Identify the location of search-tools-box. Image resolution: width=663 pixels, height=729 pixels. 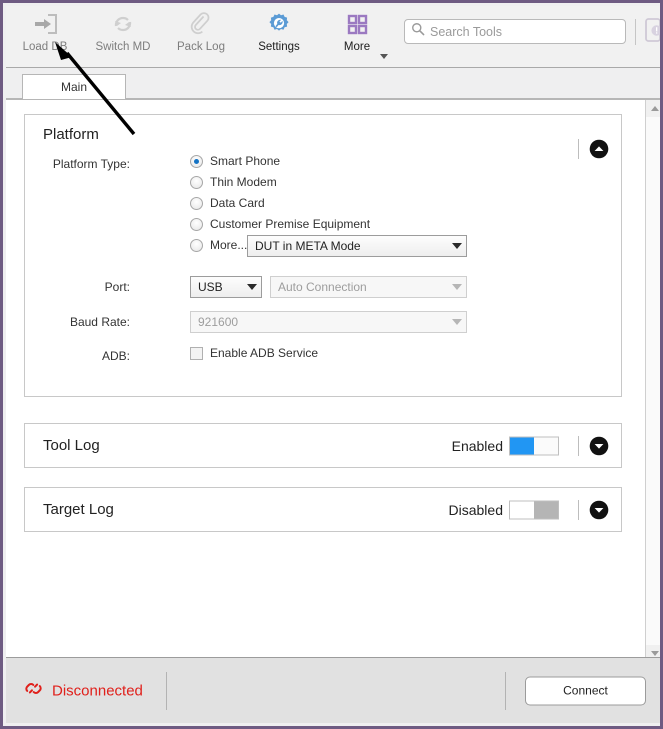
(515, 31).